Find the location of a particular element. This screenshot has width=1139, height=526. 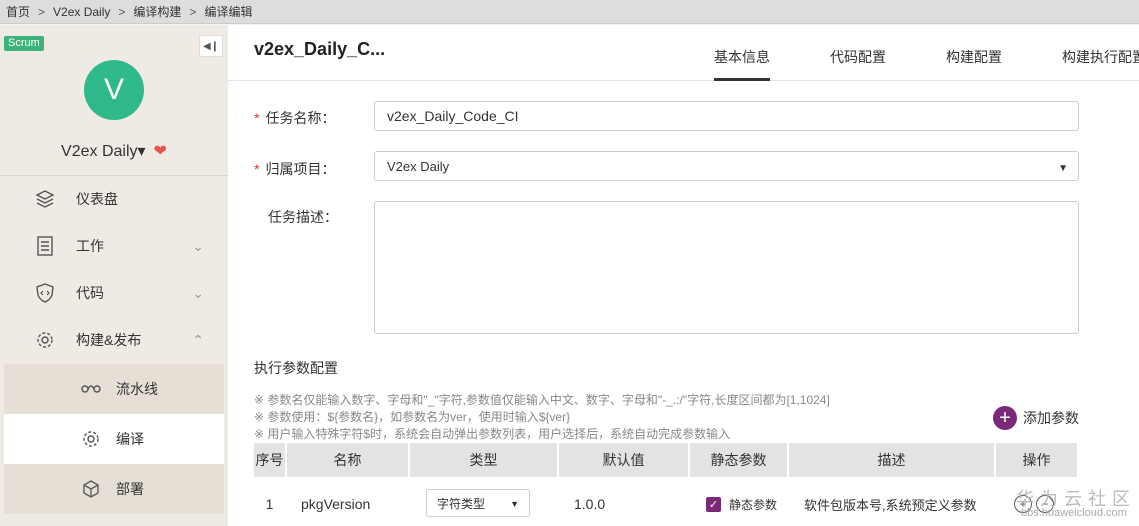

add-param-label: 添加参数 is located at coordinates (1051, 418).